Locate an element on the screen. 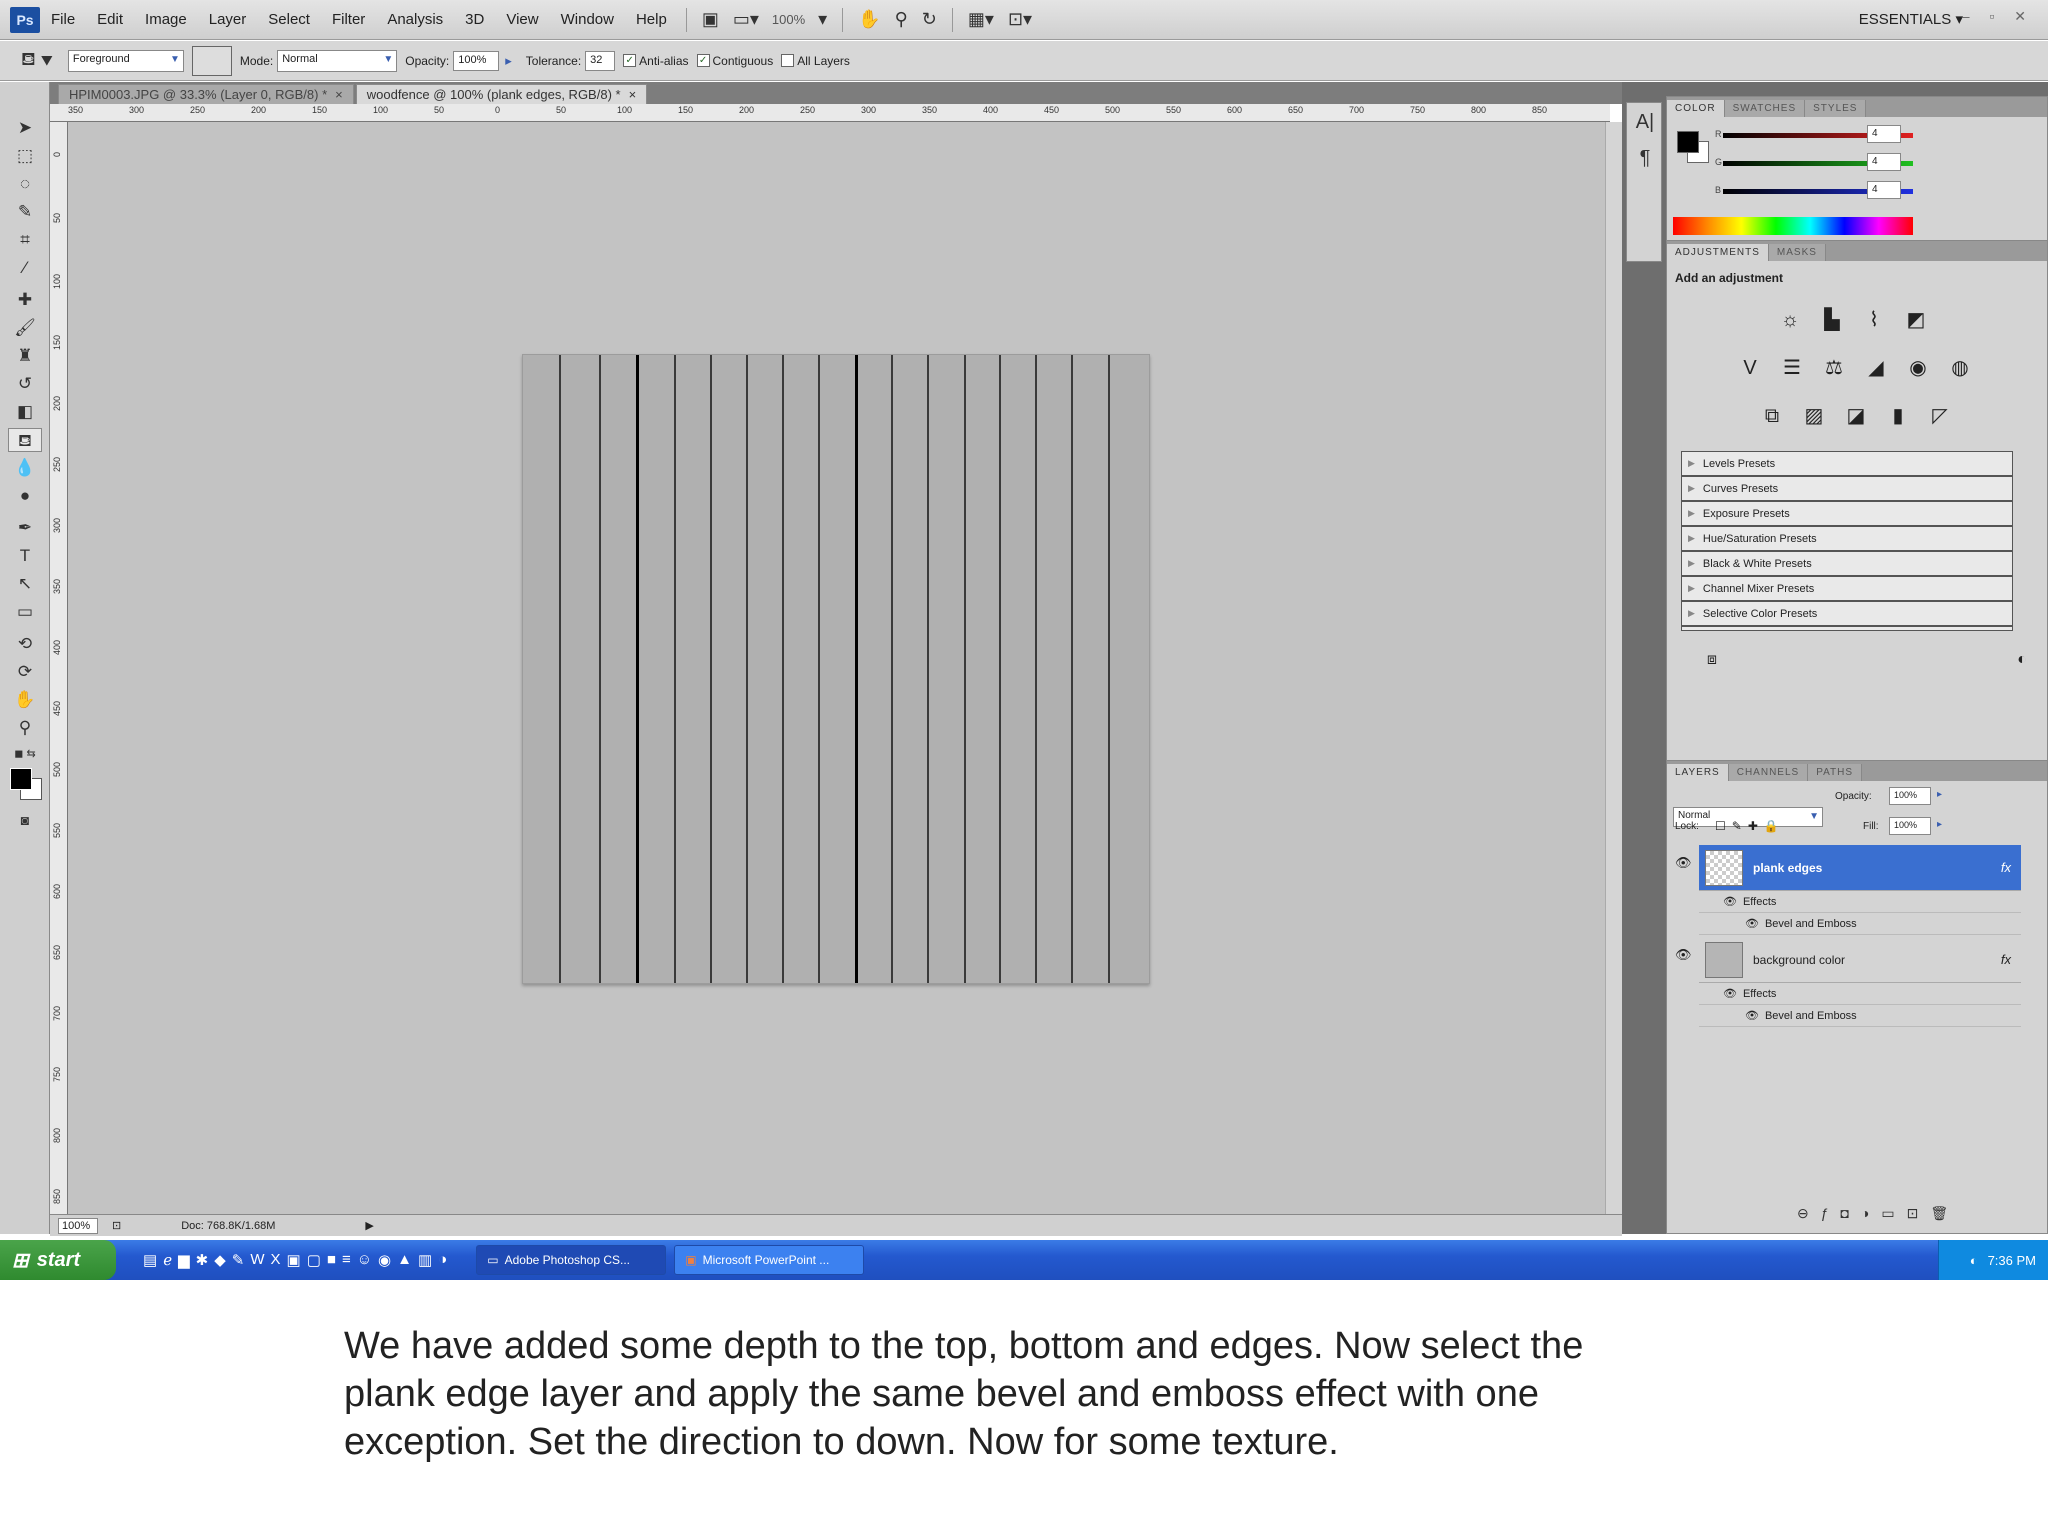  brightness-contrast-icon: ☼ is located at coordinates (1790, 320).